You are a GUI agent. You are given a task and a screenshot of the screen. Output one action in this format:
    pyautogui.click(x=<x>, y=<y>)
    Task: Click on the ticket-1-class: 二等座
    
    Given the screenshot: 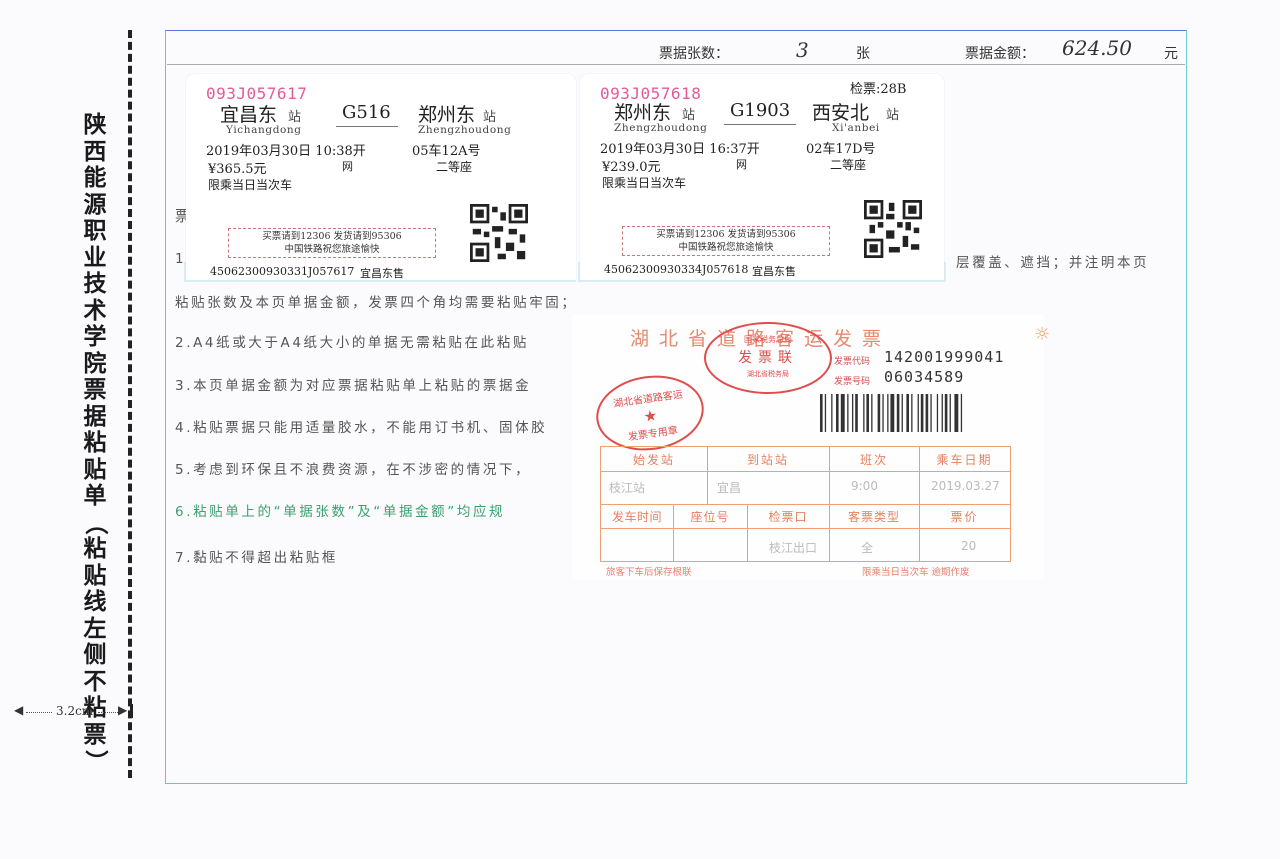 What is the action you would take?
    pyautogui.click(x=454, y=167)
    